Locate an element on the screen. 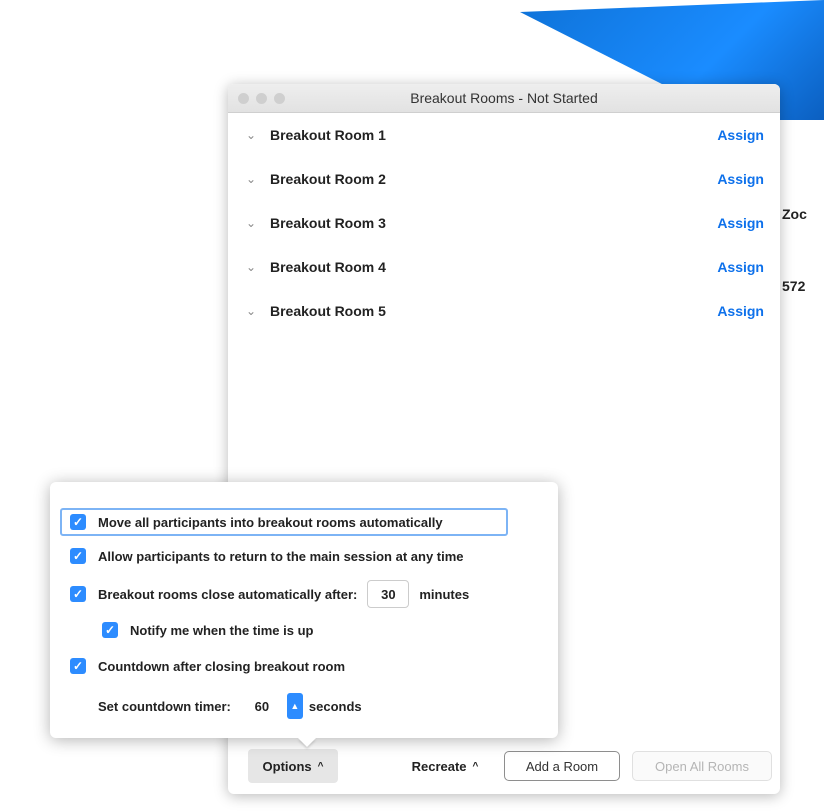  option-countdown: ✓ Countdown after closing breakout room is located at coordinates (207, 666).